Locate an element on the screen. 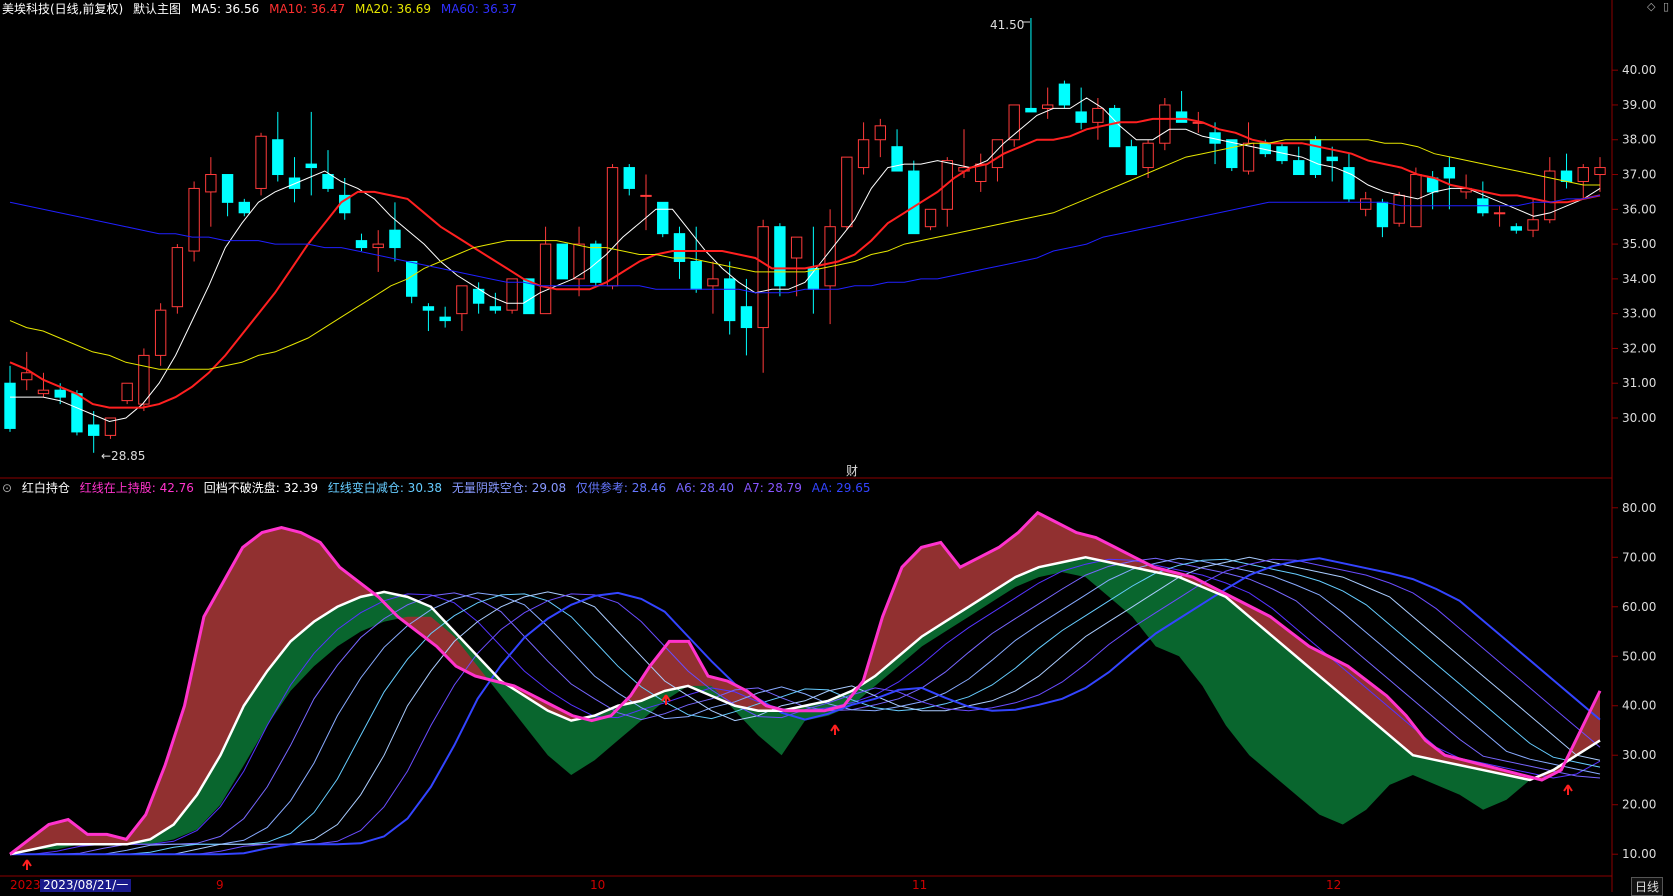  low-price-label: ←28.85 is located at coordinates (123, 456).